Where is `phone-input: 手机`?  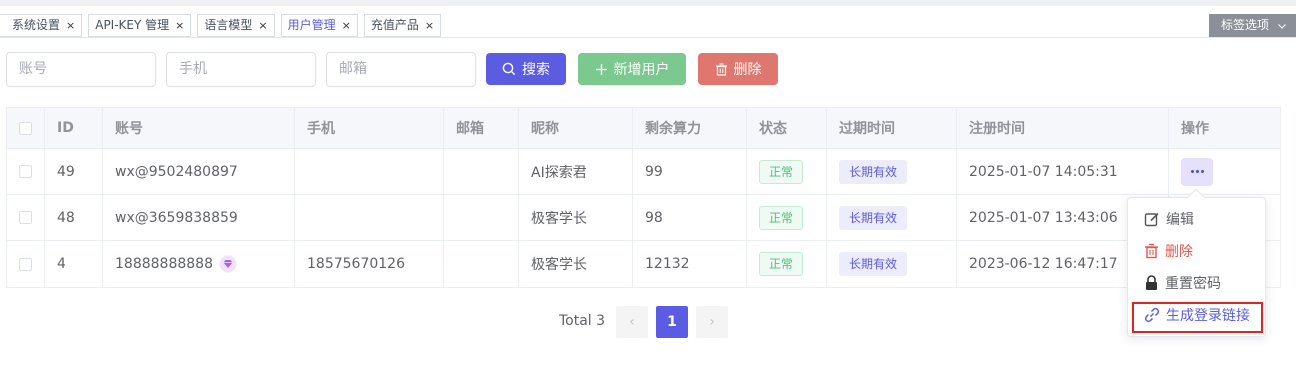
phone-input: 手机 is located at coordinates (241, 69).